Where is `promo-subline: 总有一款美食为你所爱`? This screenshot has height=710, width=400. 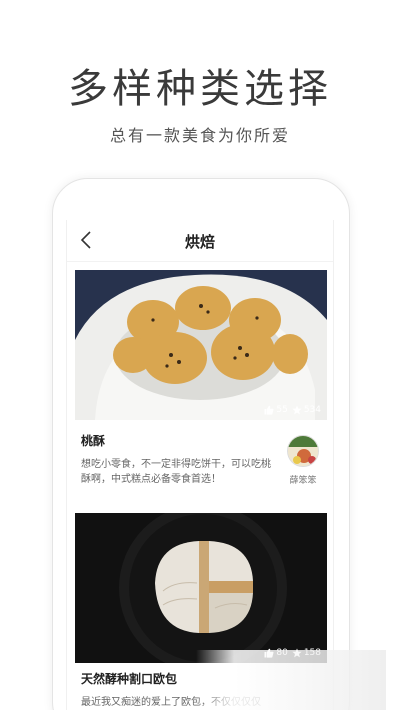 promo-subline: 总有一款美食为你所爱 is located at coordinates (199, 135).